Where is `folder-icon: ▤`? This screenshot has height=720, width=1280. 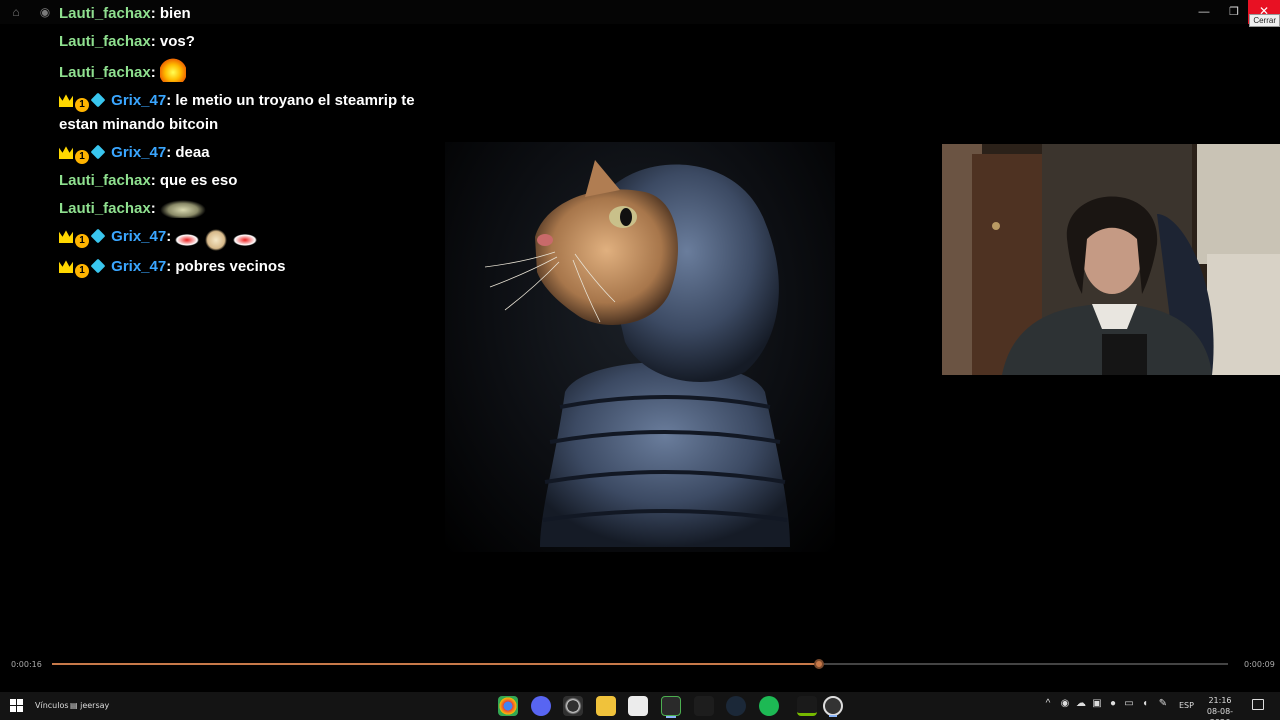
folder-icon: ▤ is located at coordinates (74, 705).